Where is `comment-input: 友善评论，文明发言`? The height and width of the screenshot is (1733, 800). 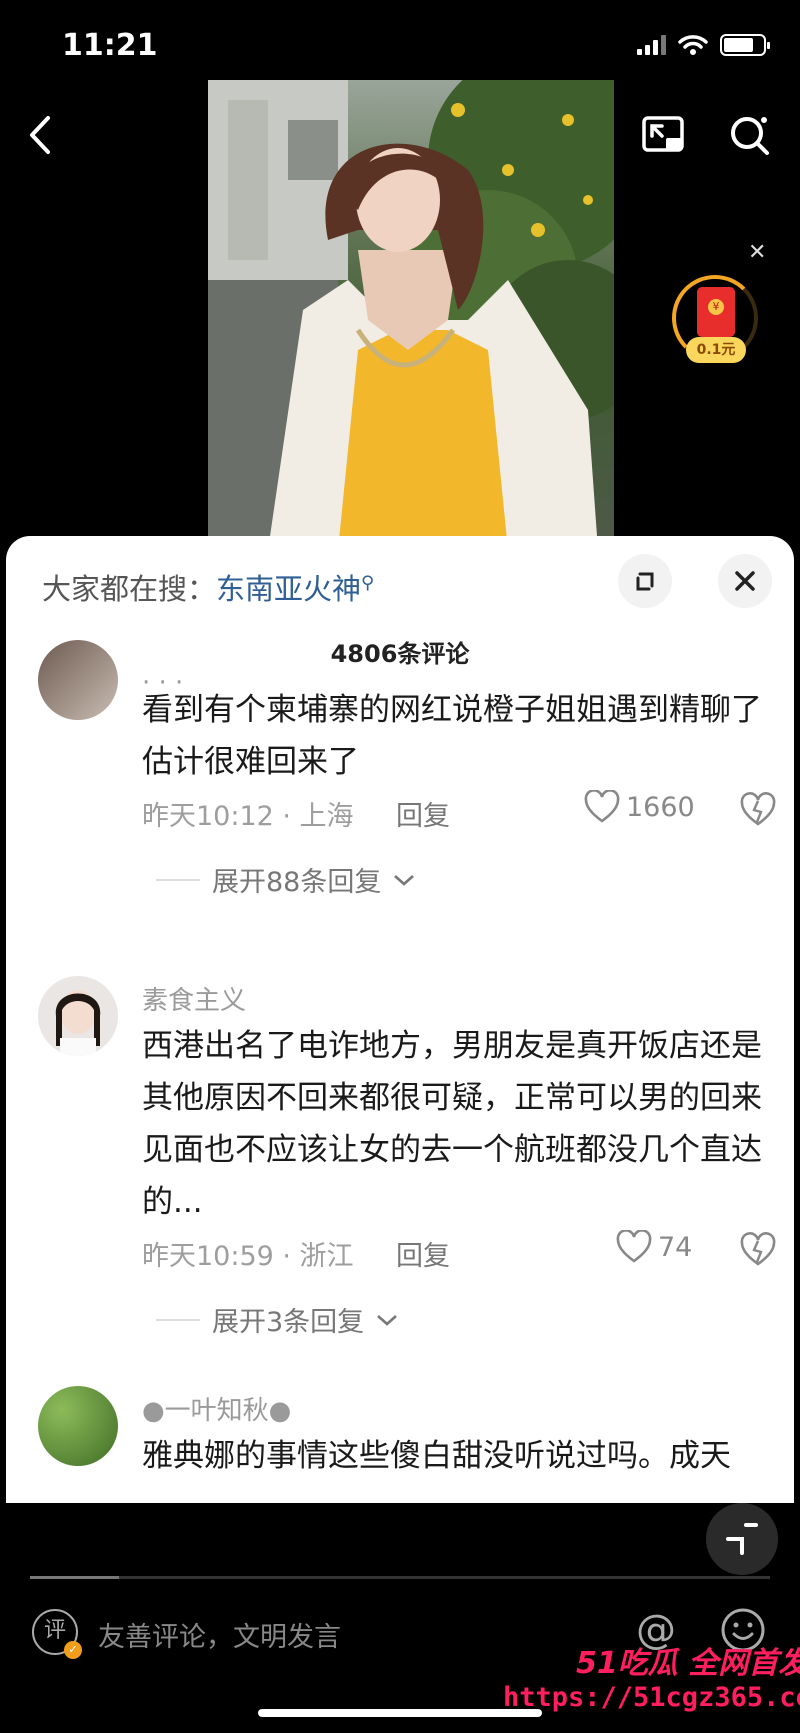 comment-input: 友善评论，文明发言 is located at coordinates (219, 1634).